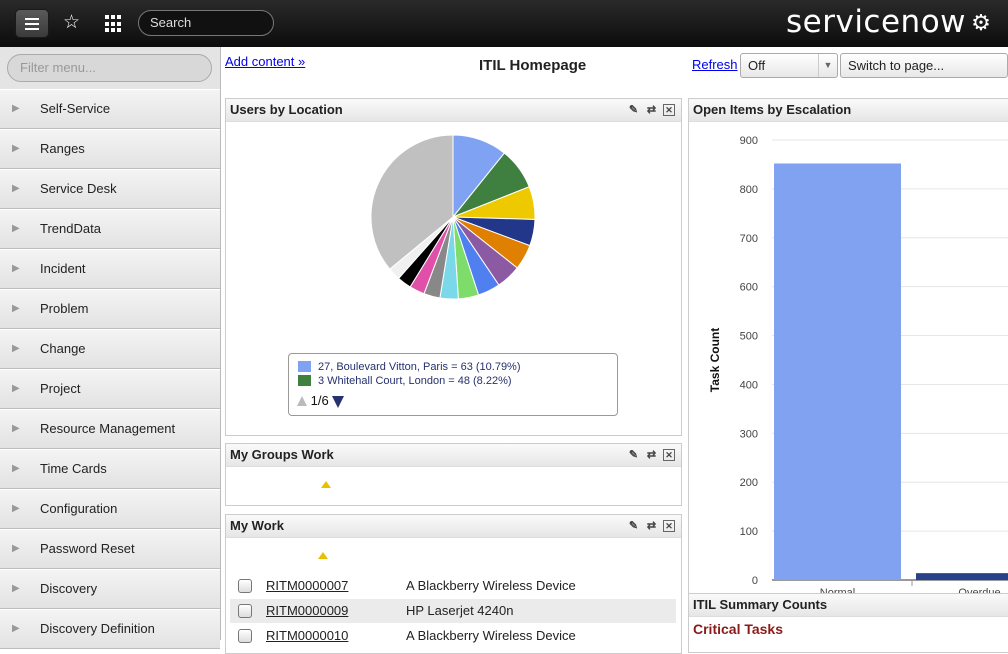  I want to click on gear-icon: ⚙, so click(981, 23).